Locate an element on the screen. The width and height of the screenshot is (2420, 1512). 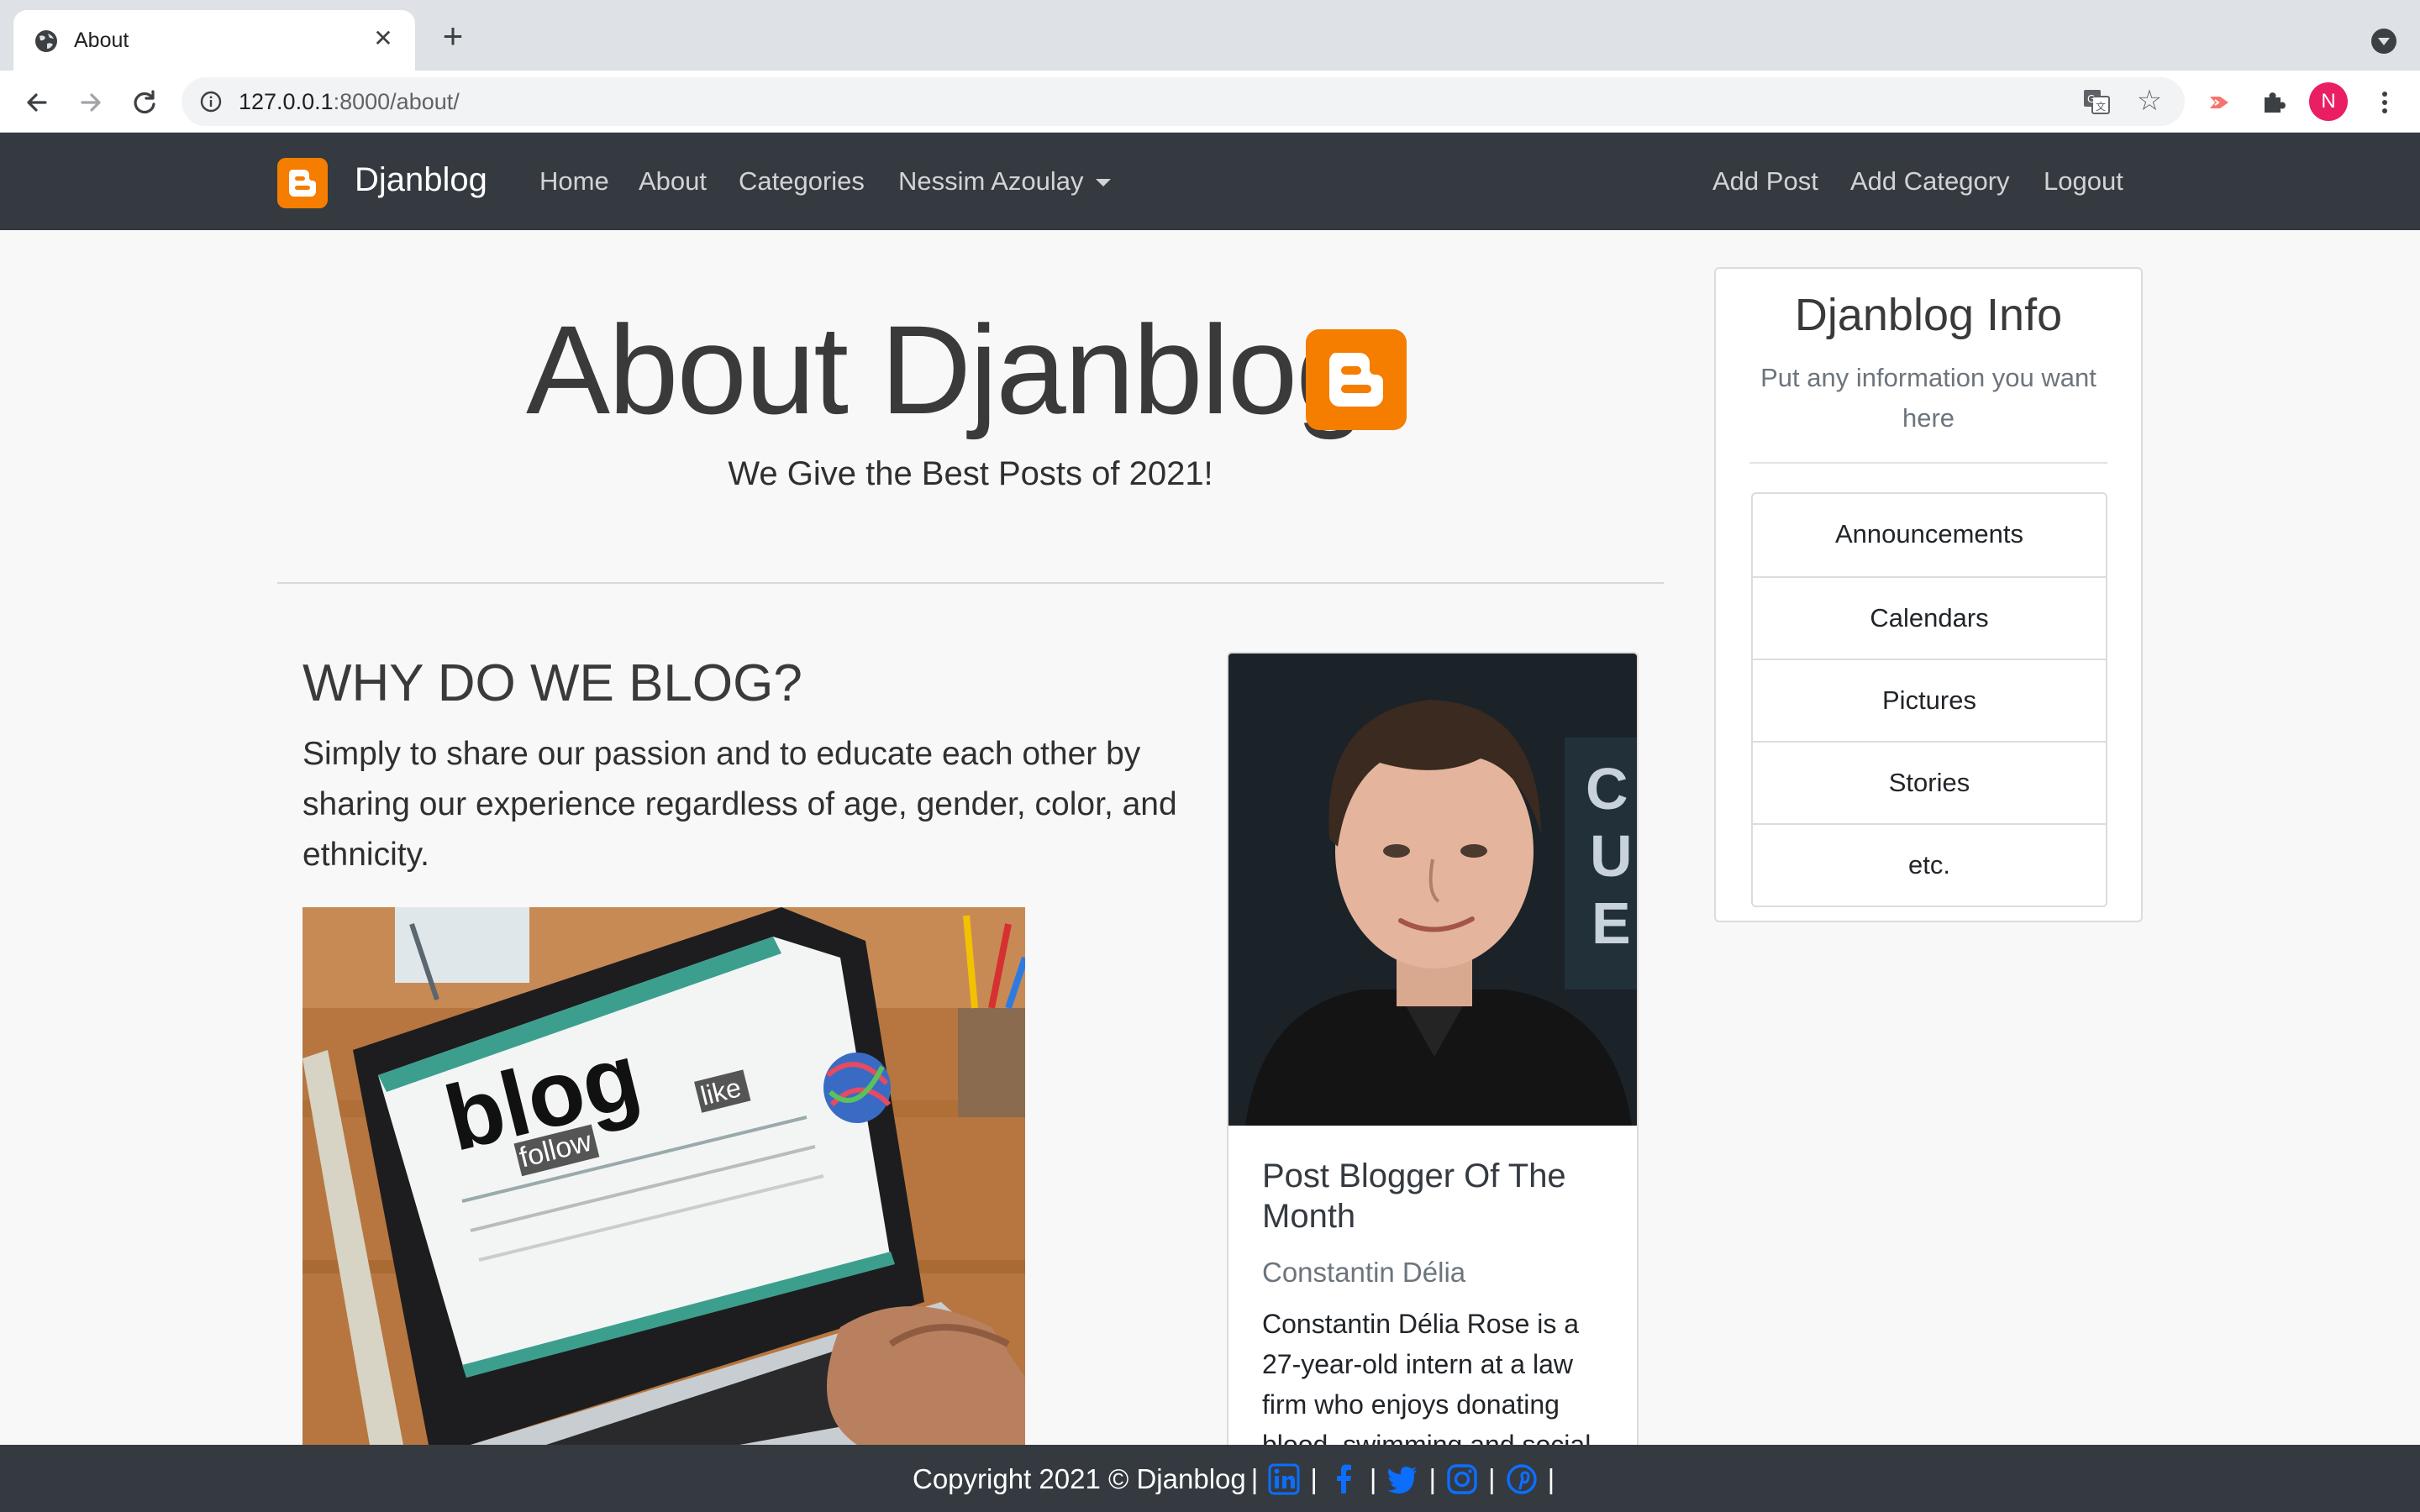
globe-icon is located at coordinates (46, 41).